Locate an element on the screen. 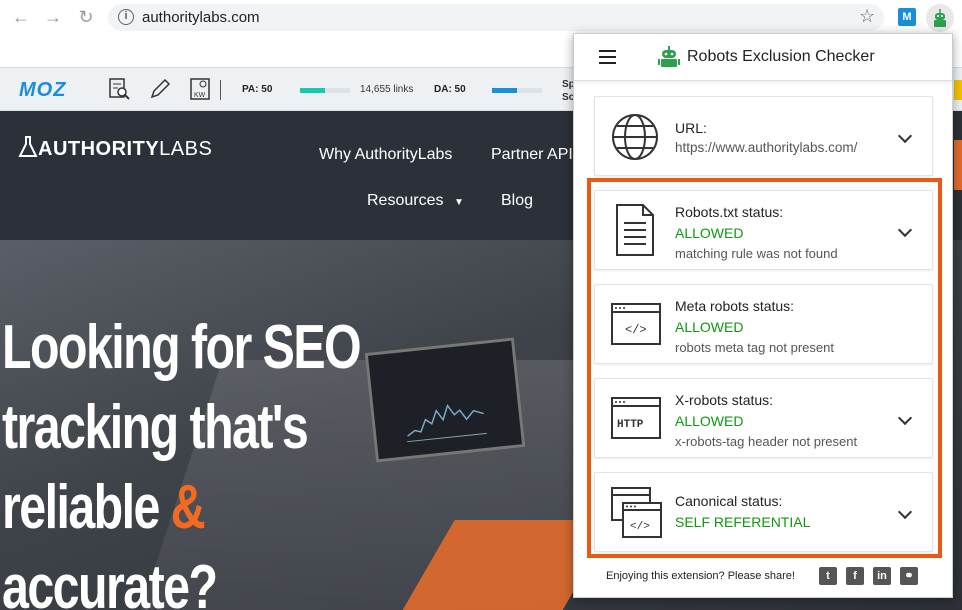 This screenshot has height=610, width=962. nav-resources-label: Resources is located at coordinates (405, 200).